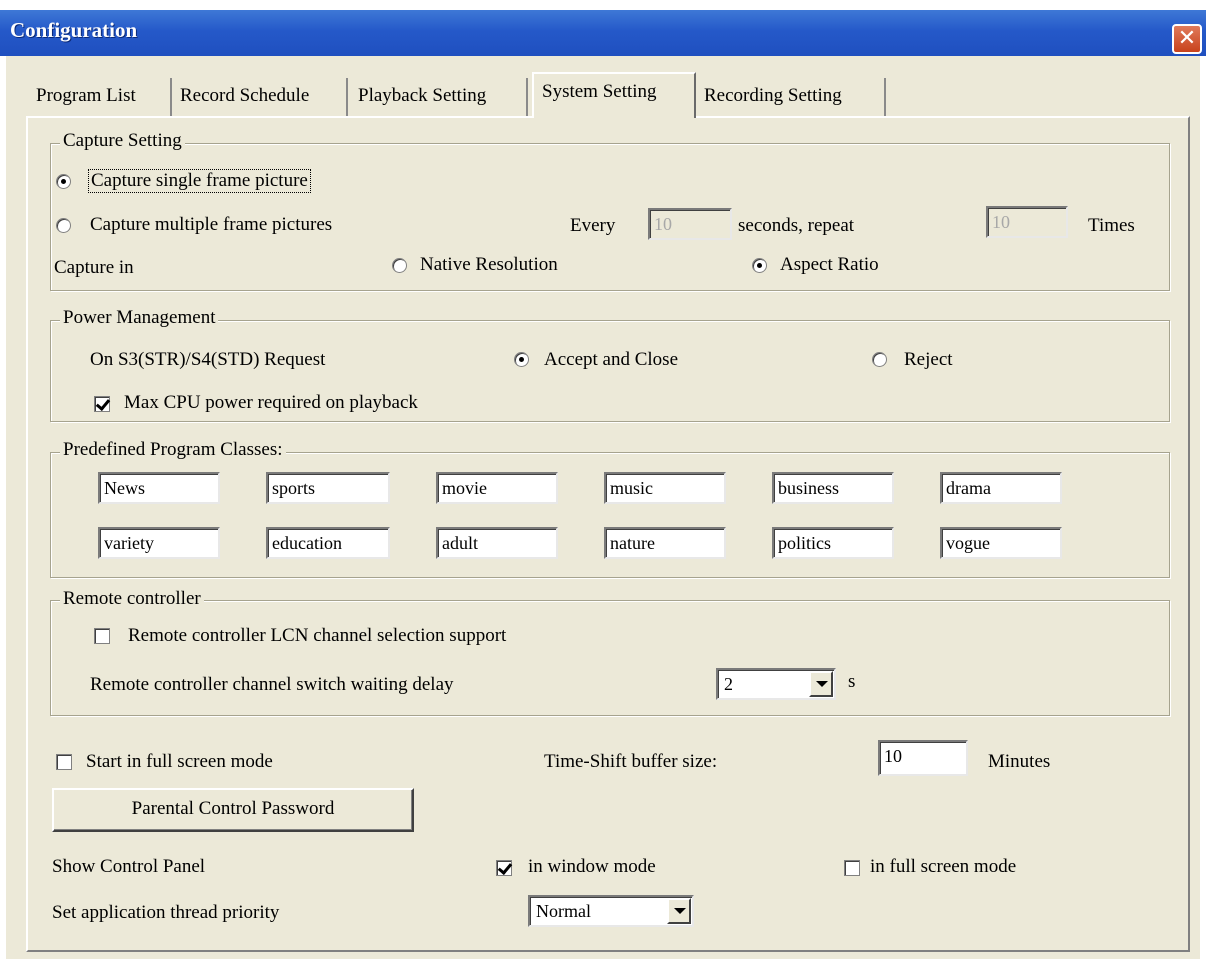  I want to click on class-input: movie, so click(497, 488).